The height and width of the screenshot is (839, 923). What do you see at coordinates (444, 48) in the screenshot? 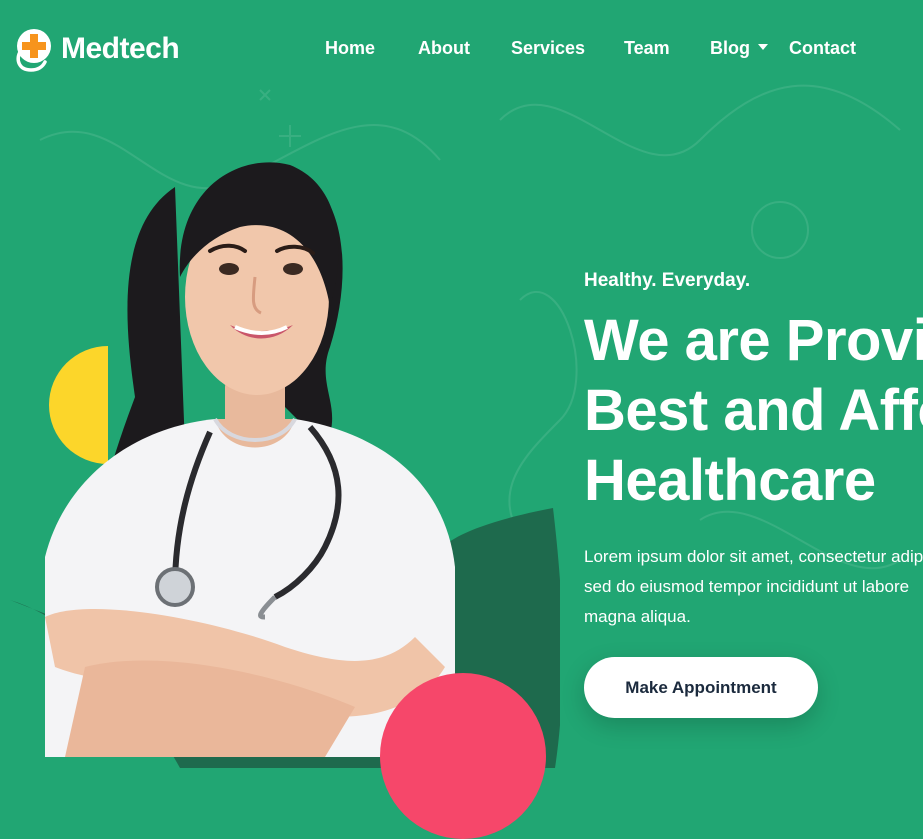
I see `nav-about: About` at bounding box center [444, 48].